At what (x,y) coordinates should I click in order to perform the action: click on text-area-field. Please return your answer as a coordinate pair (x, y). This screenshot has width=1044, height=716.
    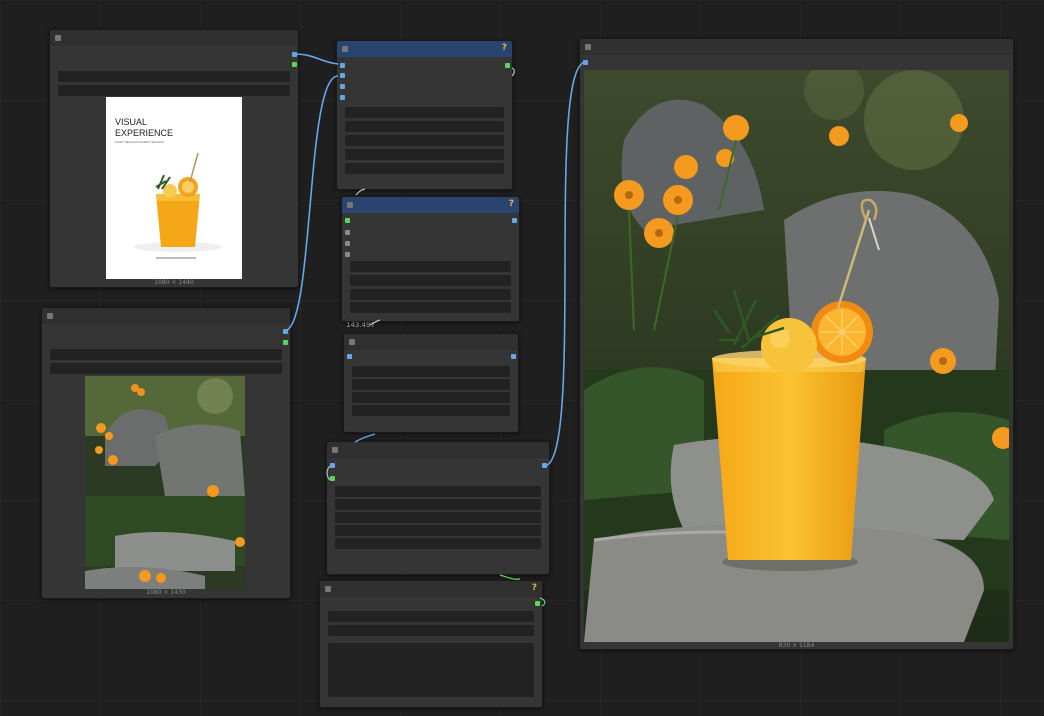
    Looking at the image, I should click on (431, 670).